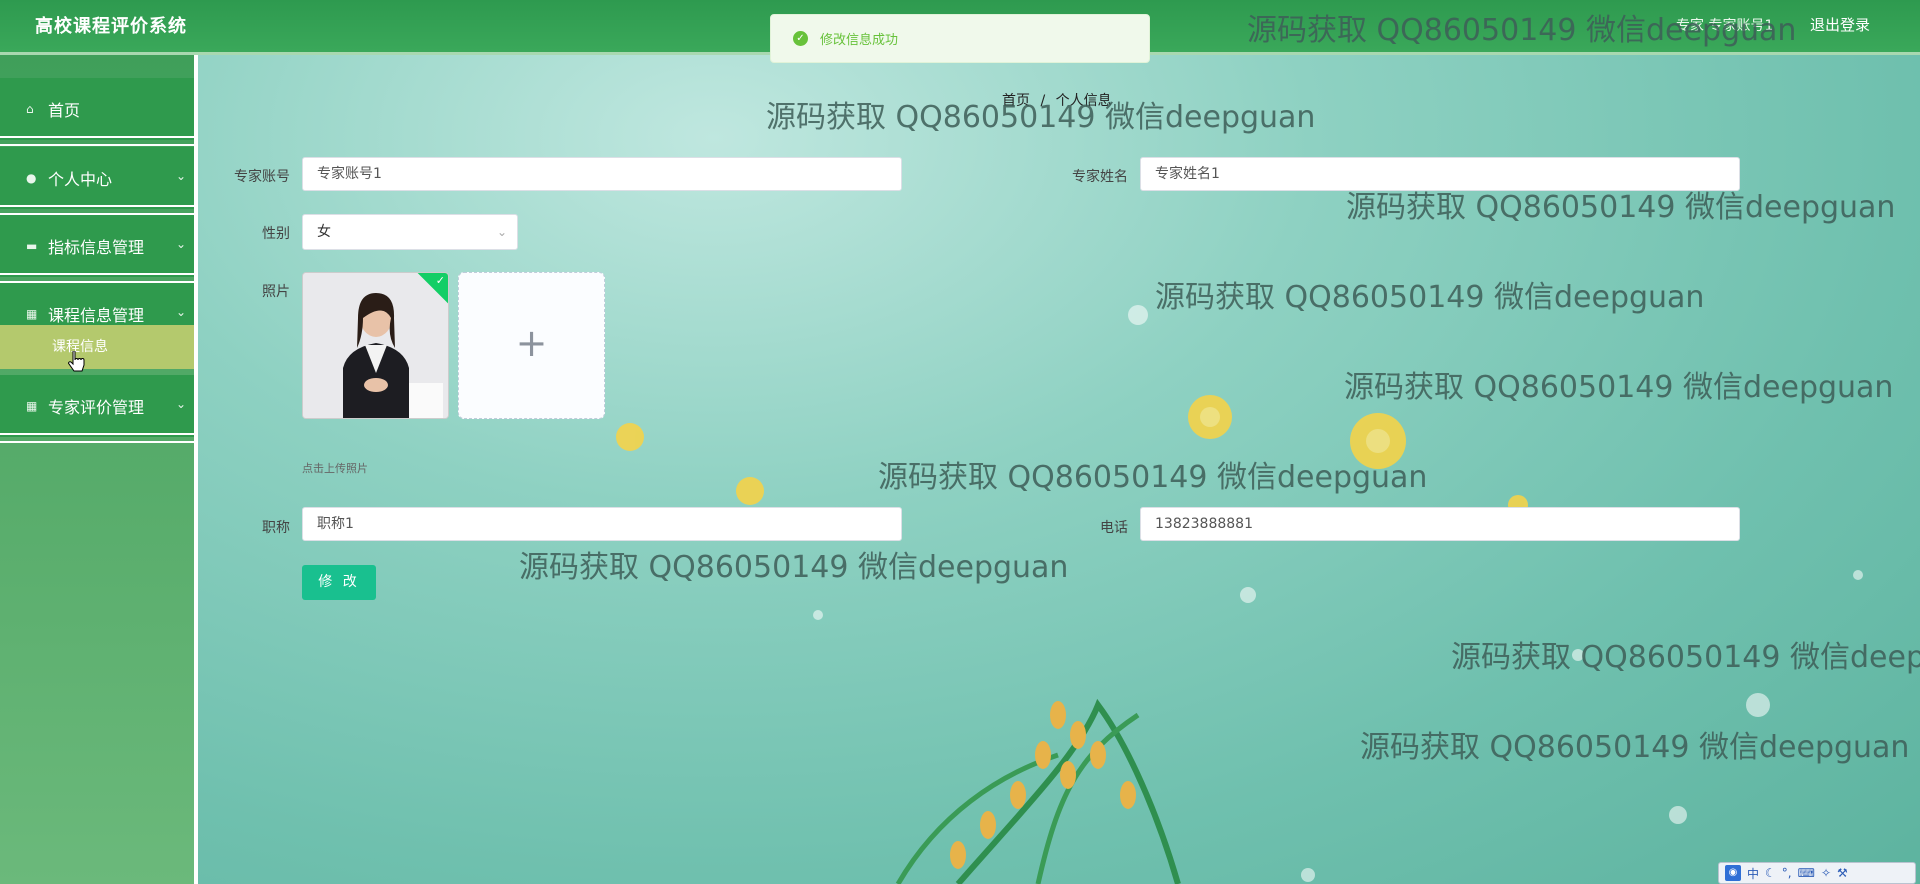 Image resolution: width=1920 pixels, height=884 pixels. What do you see at coordinates (859, 40) in the screenshot?
I see `toast-message: 修改信息成功` at bounding box center [859, 40].